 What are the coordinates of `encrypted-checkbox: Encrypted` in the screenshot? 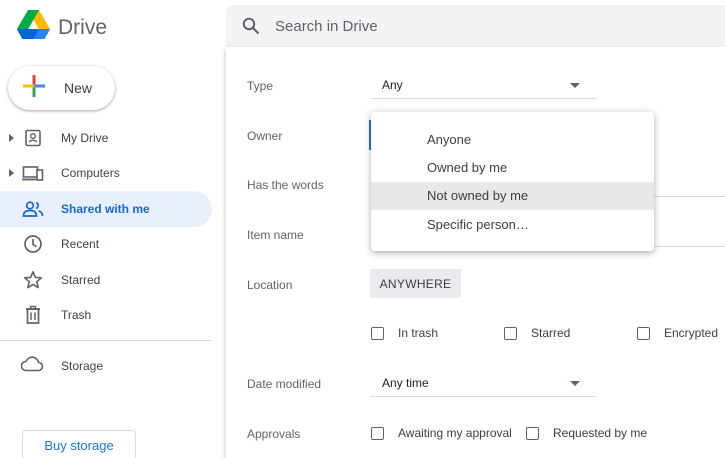 It's located at (677, 333).